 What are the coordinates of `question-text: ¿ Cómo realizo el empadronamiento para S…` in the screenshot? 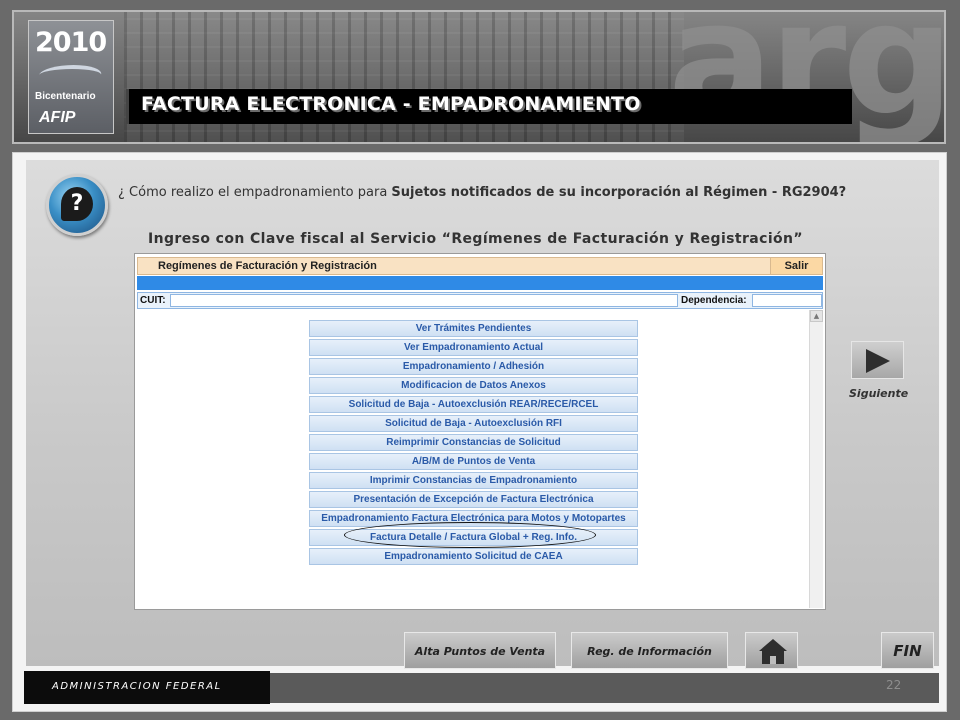 It's located at (498, 193).